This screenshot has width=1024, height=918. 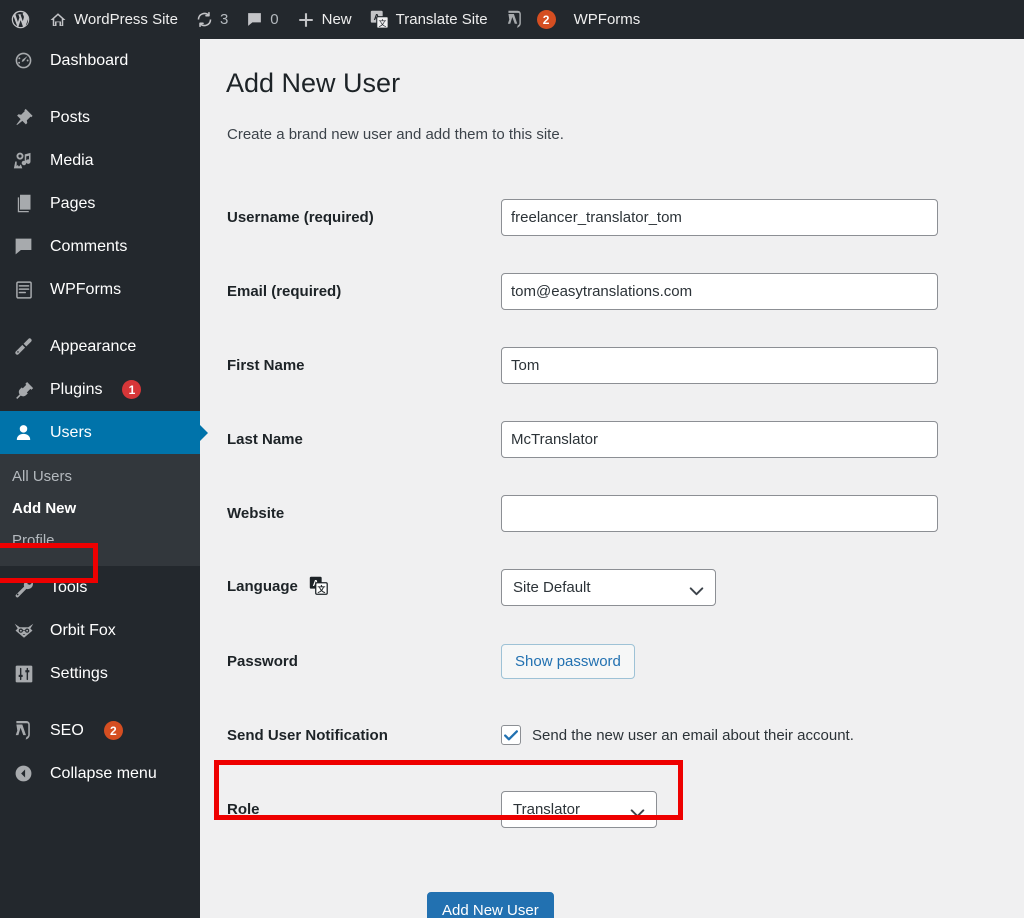 I want to click on sidebar-item-comments: Comments, so click(x=100, y=246).